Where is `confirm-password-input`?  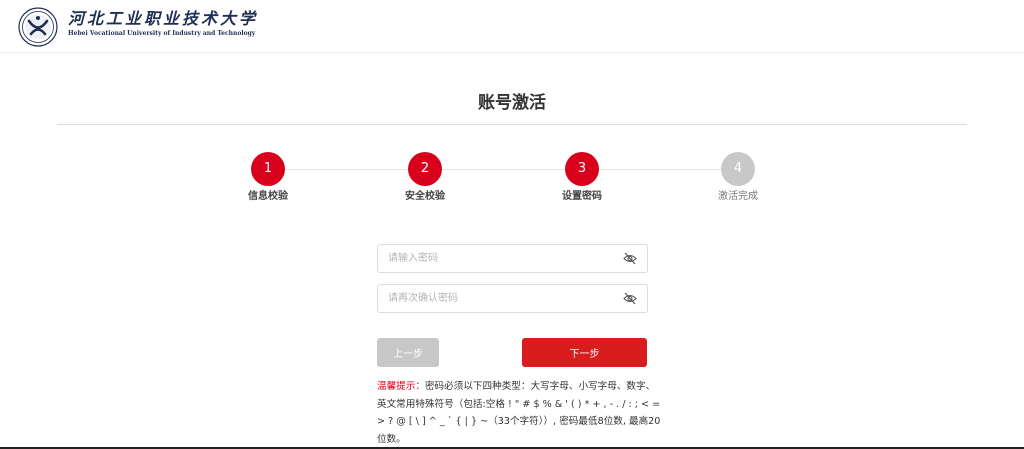 confirm-password-input is located at coordinates (498, 298).